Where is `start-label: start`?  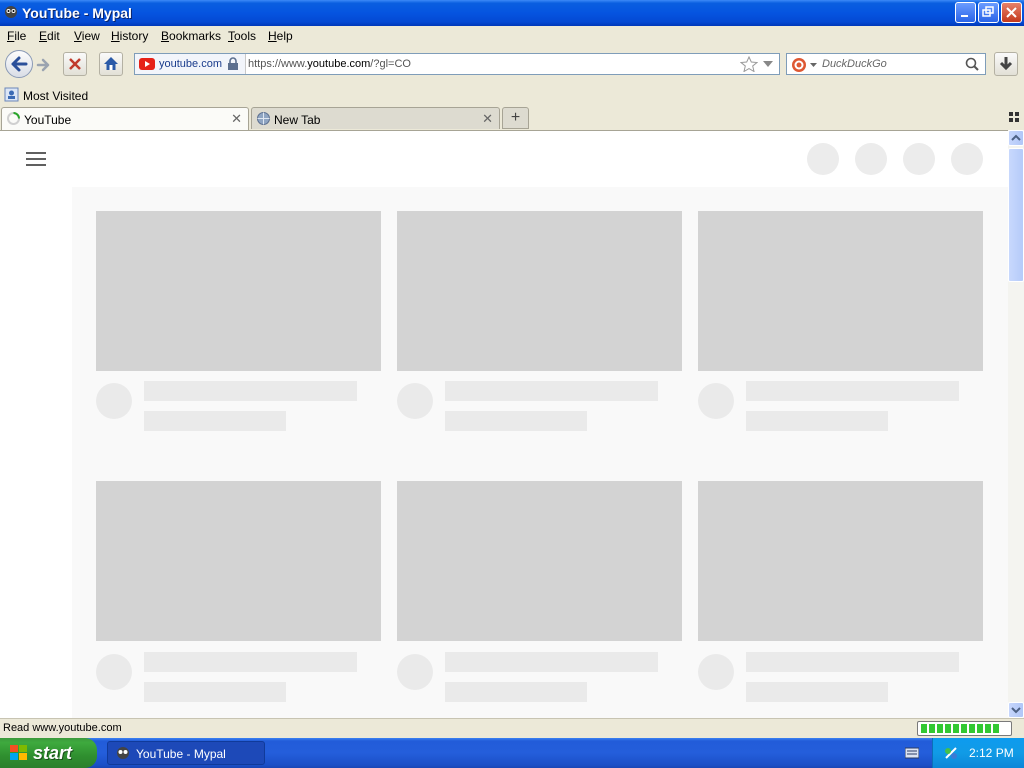
start-label: start is located at coordinates (53, 753).